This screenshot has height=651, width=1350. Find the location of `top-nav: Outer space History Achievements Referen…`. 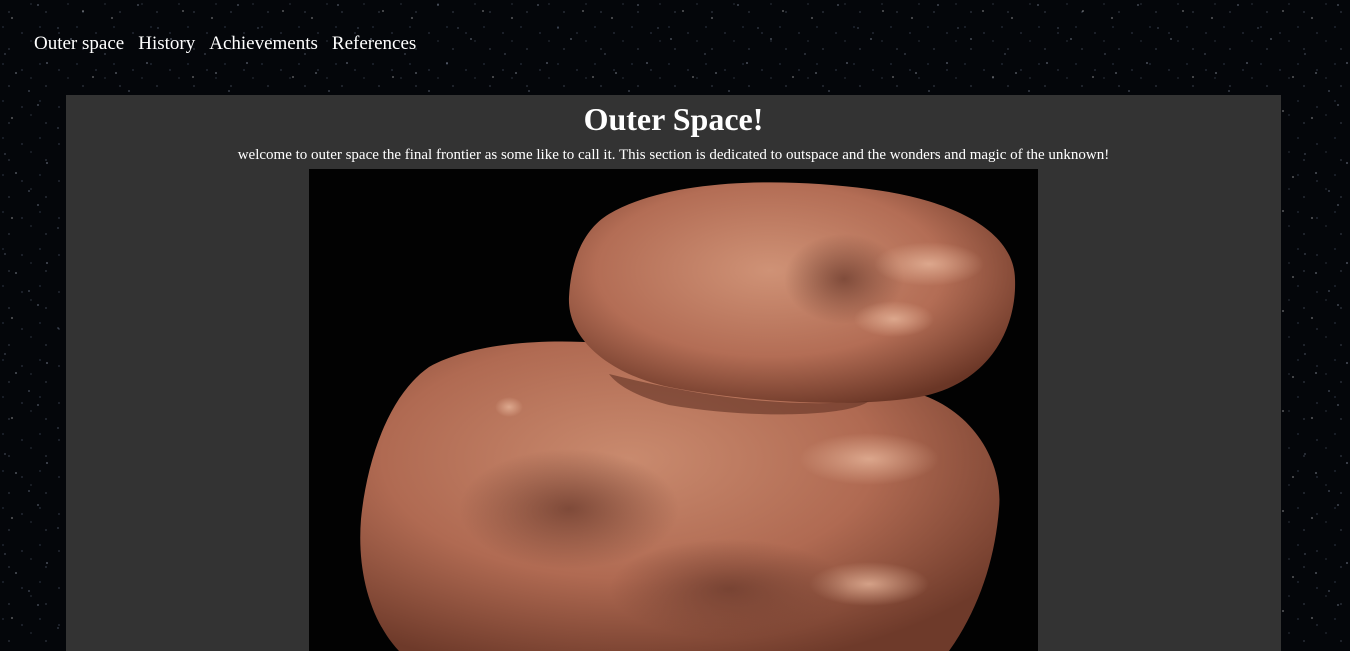

top-nav: Outer space History Achievements Referen… is located at coordinates (225, 44).